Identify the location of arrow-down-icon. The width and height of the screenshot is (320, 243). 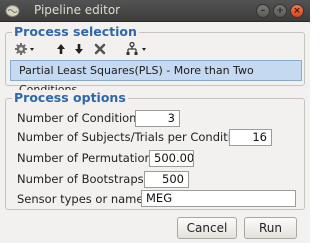
(79, 49).